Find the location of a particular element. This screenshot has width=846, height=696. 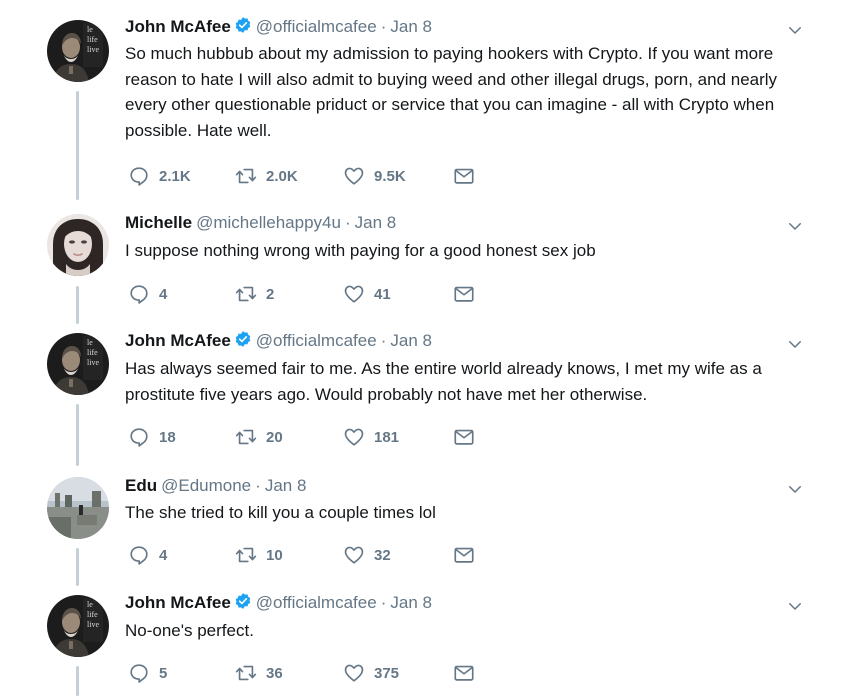

like-count: 9.5K is located at coordinates (390, 176).